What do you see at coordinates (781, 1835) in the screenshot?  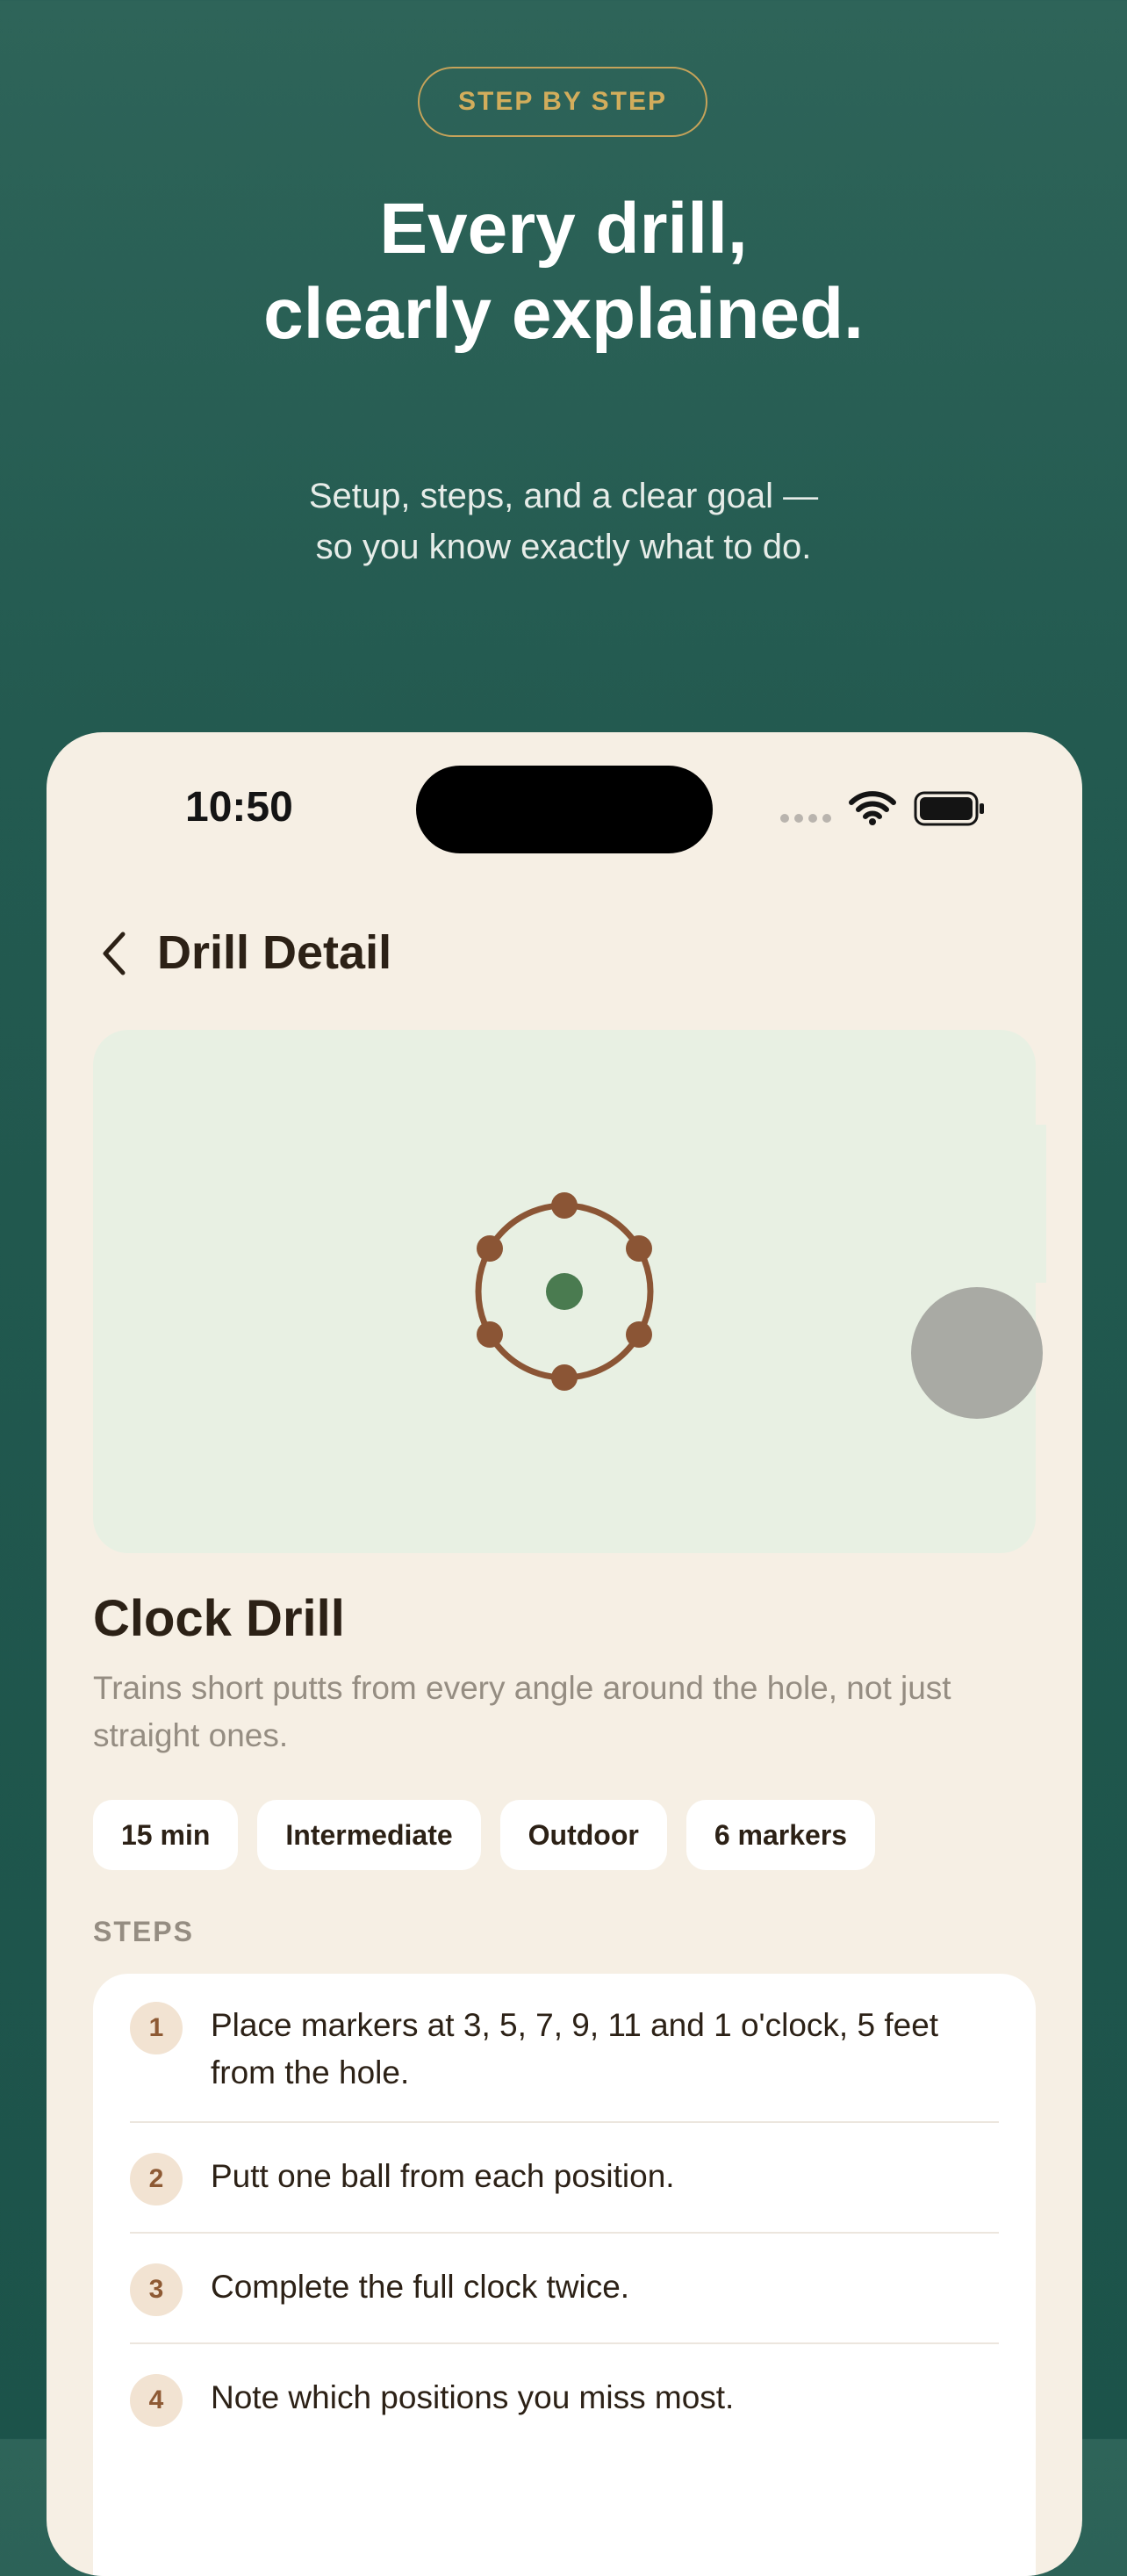 I see `tag-equipment: 6 markers` at bounding box center [781, 1835].